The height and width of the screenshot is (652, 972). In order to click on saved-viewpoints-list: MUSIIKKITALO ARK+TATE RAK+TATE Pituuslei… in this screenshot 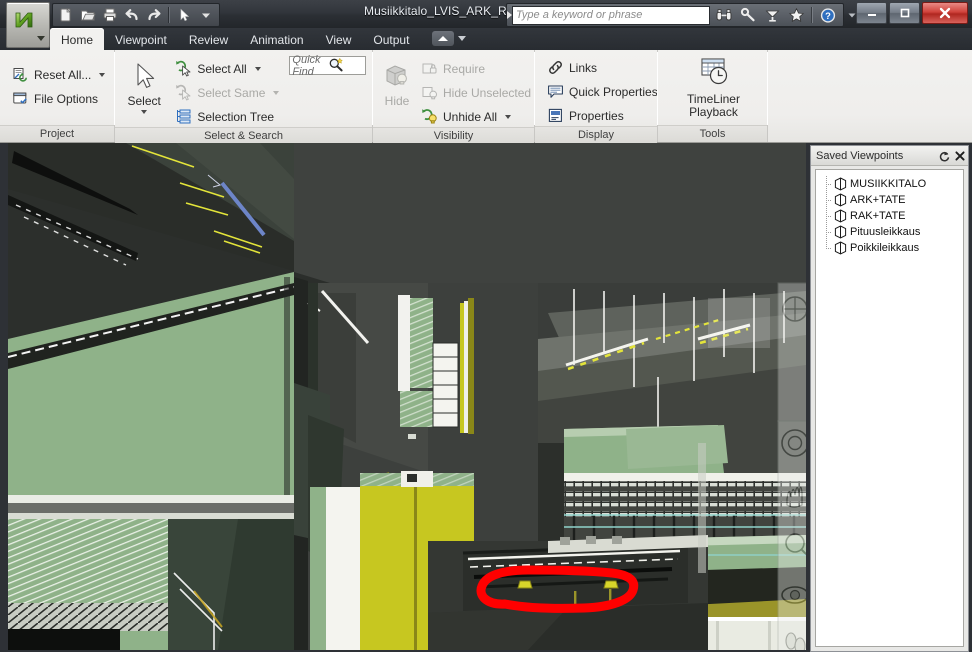, I will do `click(889, 408)`.